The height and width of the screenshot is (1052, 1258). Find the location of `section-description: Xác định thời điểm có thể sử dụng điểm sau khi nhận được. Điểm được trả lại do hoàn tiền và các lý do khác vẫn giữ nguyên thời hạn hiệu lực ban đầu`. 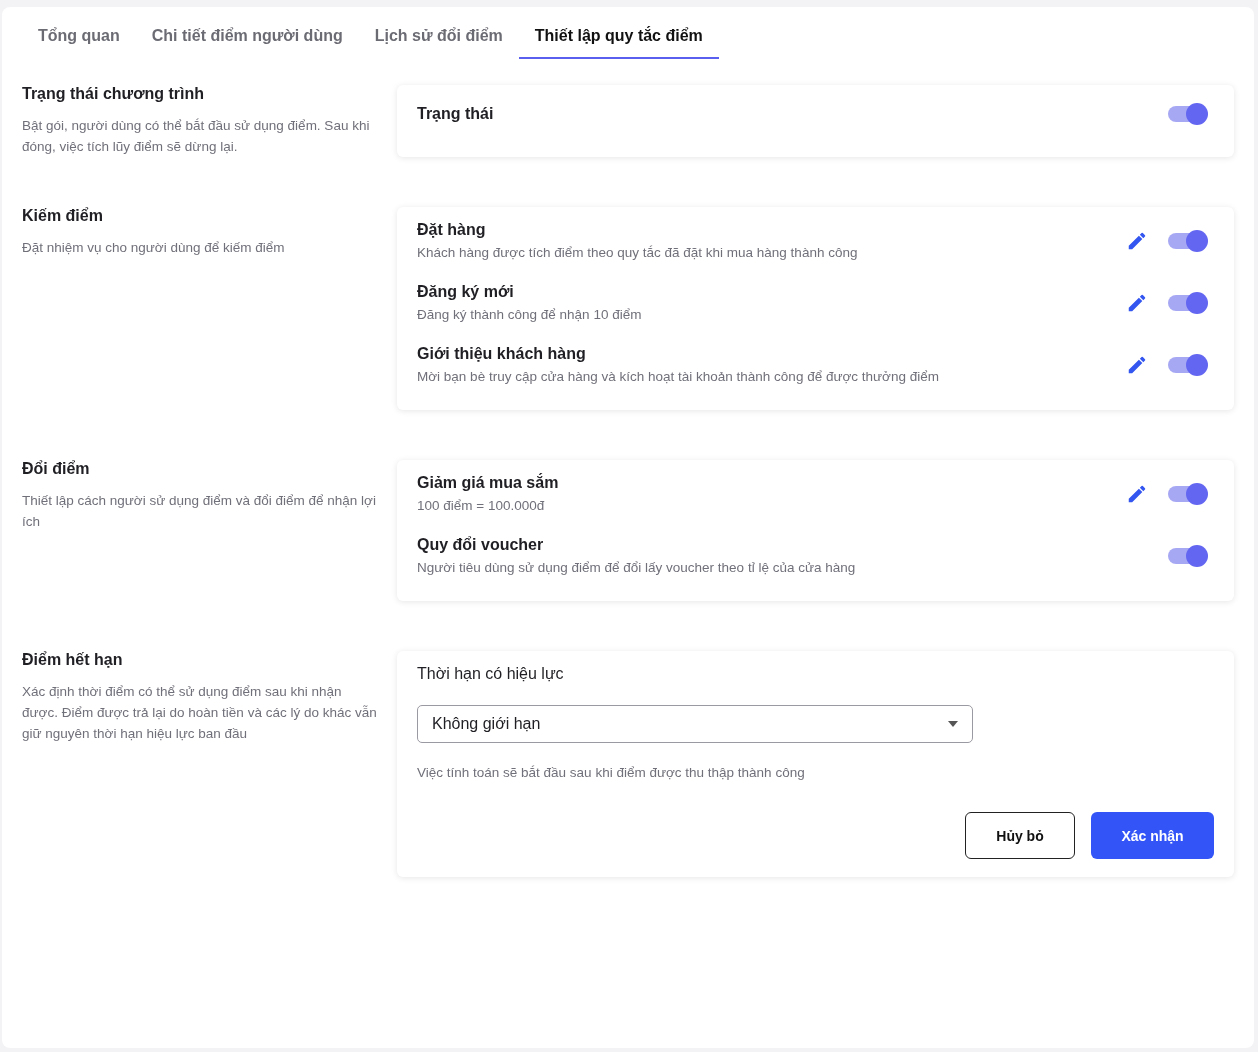

section-description: Xác định thời điểm có thể sử dụng điểm sau khi nhận được. Điểm được trả lại do hoàn tiền và các lý do khác vẫn giữ nguyên thời hạn hiệu lực ban đầu is located at coordinates (200, 713).